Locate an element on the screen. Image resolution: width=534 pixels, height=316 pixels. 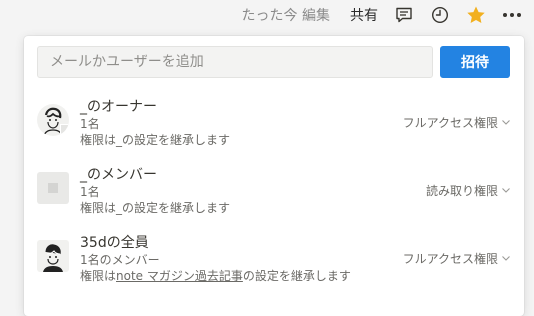
top-bar: たった今 編集 共有 is located at coordinates (267, 15).